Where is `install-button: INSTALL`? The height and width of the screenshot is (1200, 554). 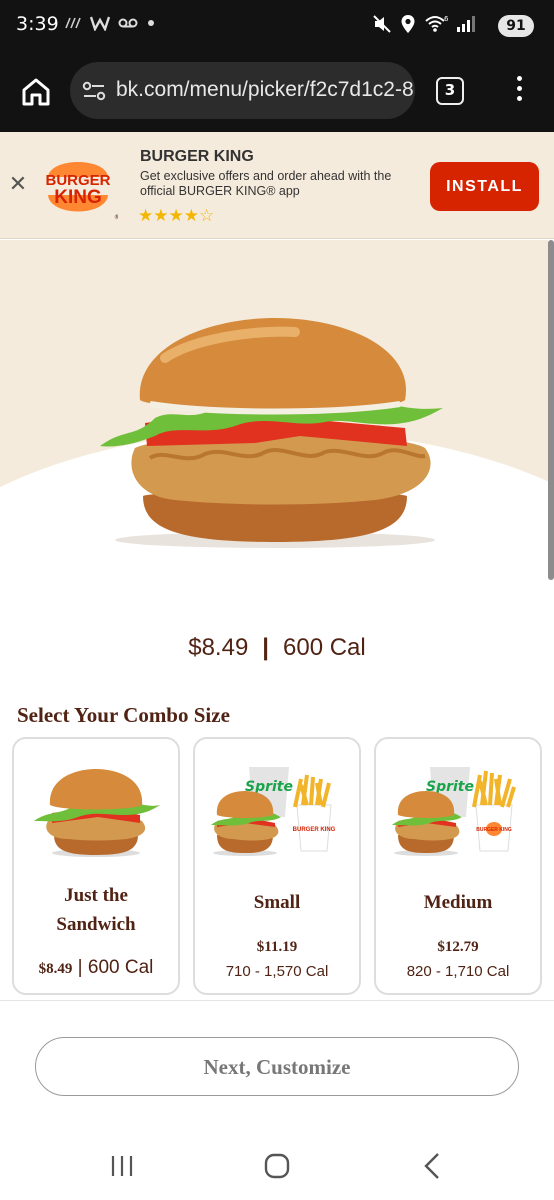
install-button: INSTALL is located at coordinates (484, 186).